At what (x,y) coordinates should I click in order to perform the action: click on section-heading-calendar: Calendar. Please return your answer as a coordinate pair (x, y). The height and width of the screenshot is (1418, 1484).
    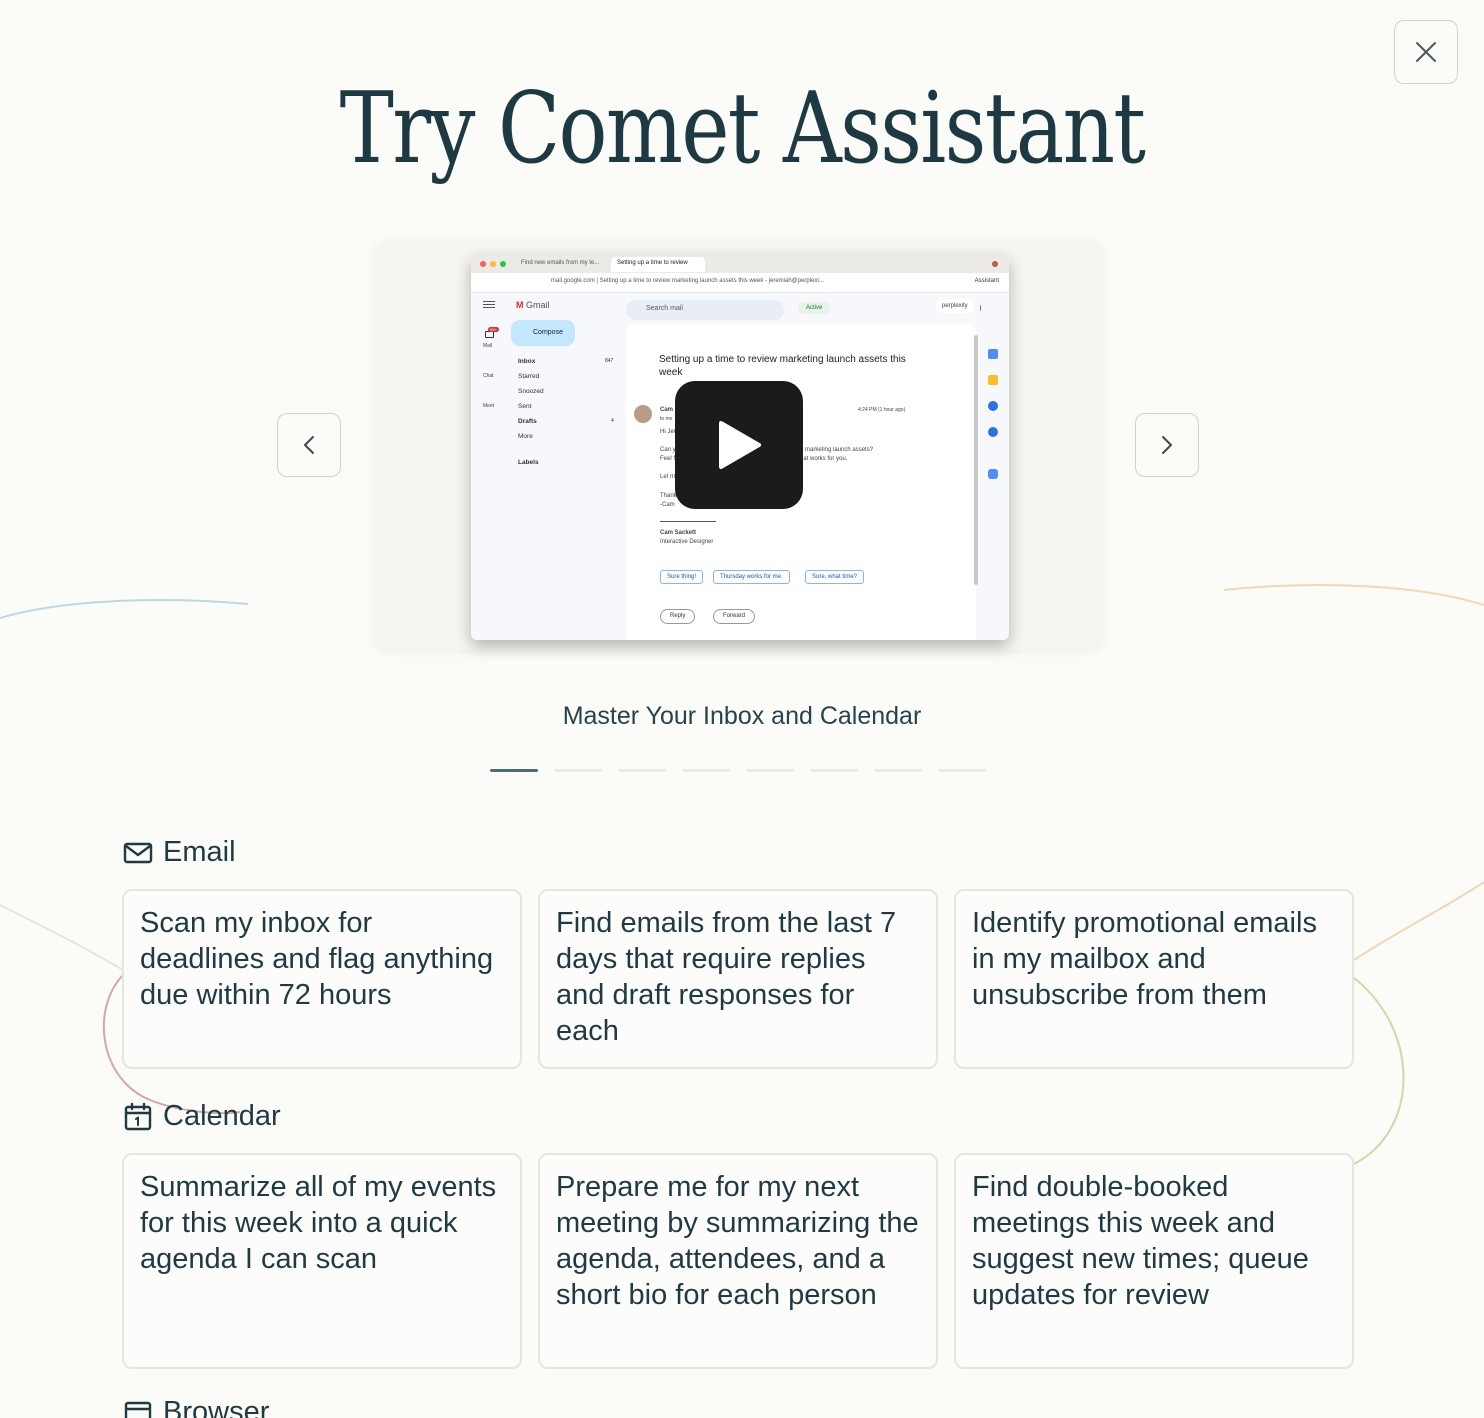
    Looking at the image, I should click on (202, 1116).